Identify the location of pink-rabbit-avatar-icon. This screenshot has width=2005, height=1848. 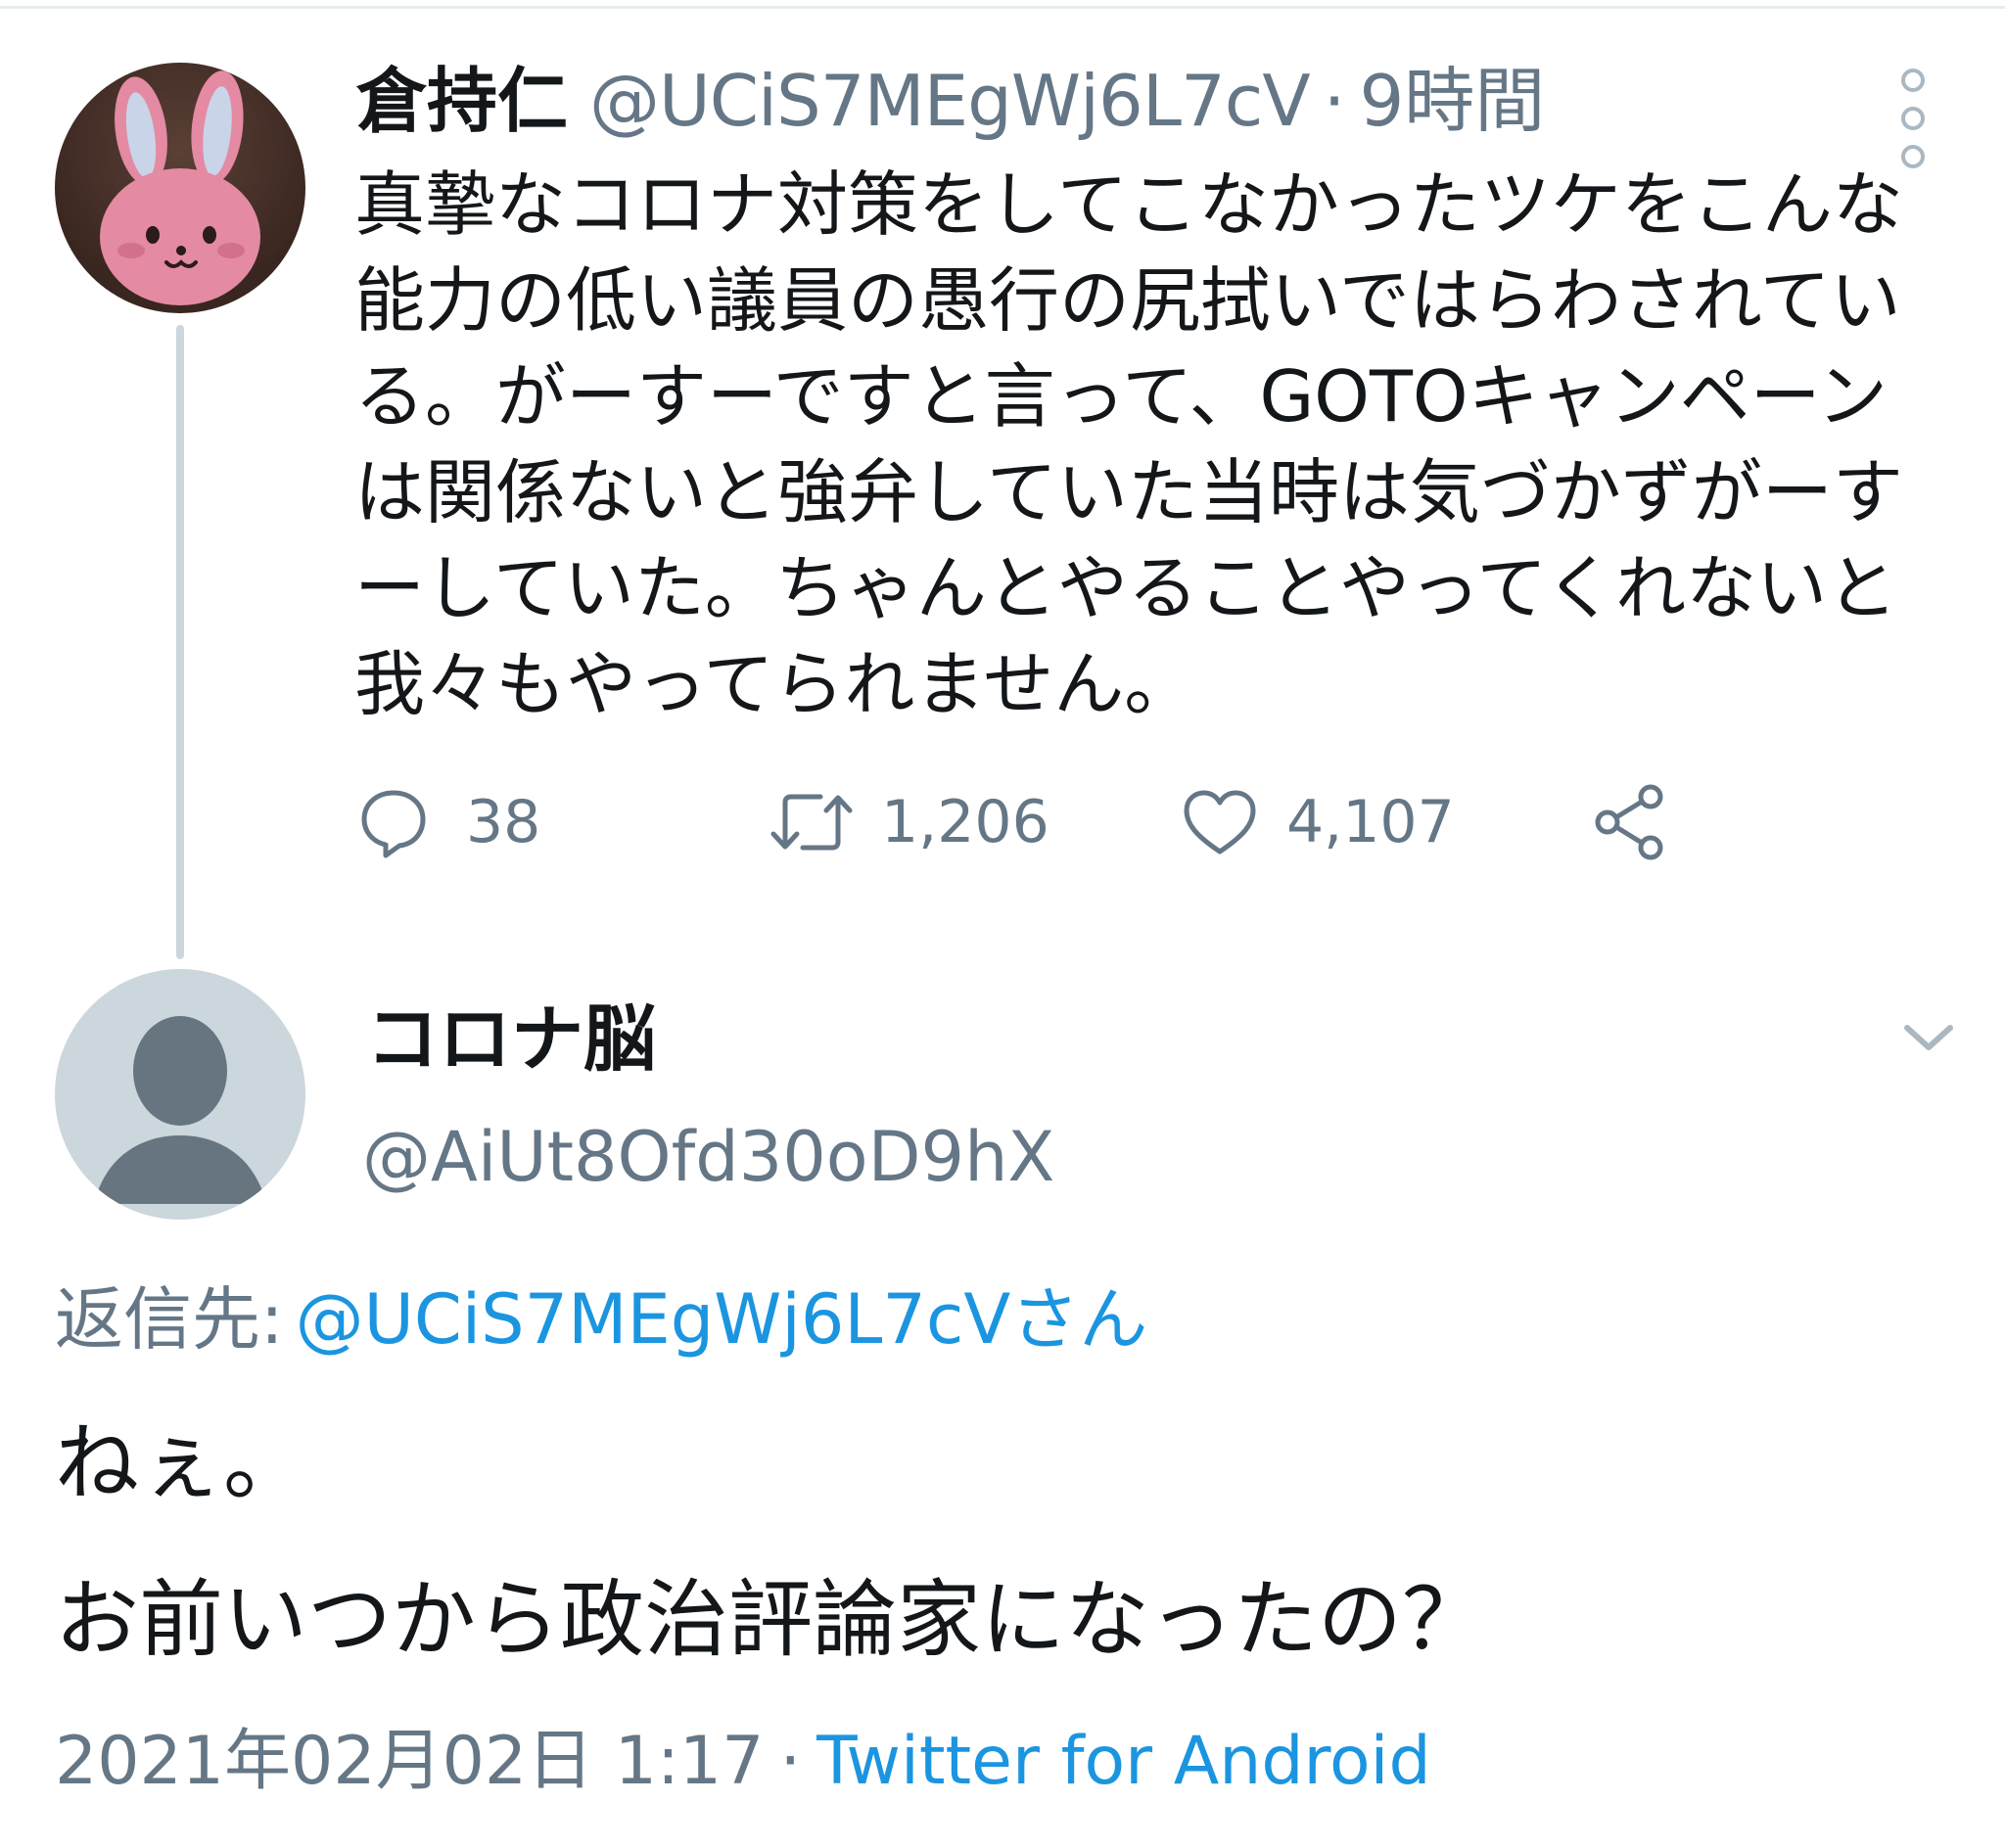
(180, 187).